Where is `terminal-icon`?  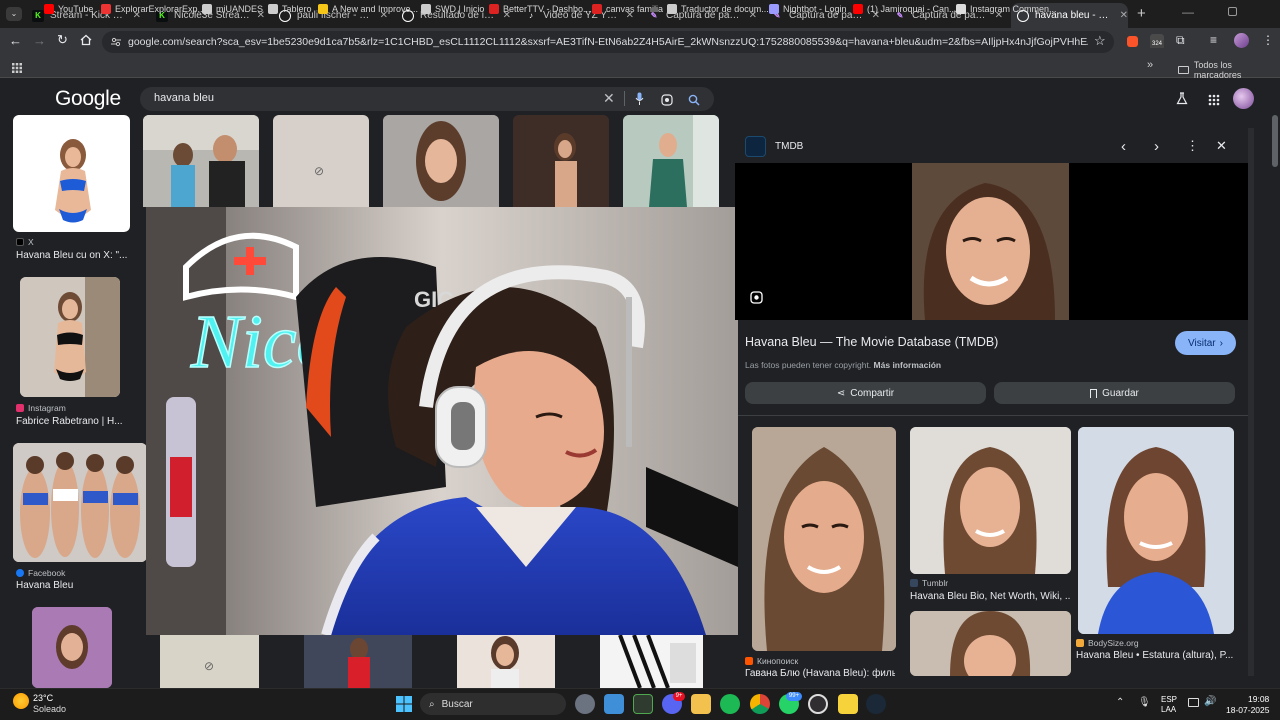
terminal-icon is located at coordinates (643, 704).